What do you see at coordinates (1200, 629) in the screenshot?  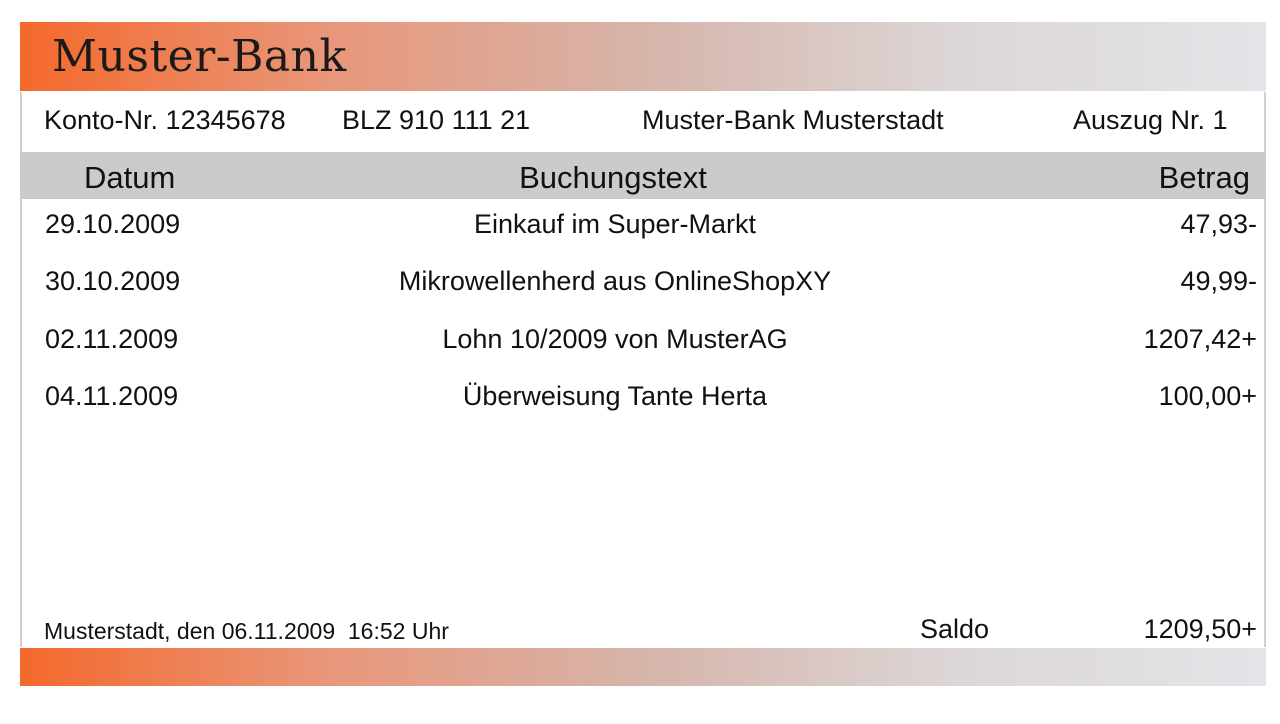 I see `balance-amount: 1209,50+` at bounding box center [1200, 629].